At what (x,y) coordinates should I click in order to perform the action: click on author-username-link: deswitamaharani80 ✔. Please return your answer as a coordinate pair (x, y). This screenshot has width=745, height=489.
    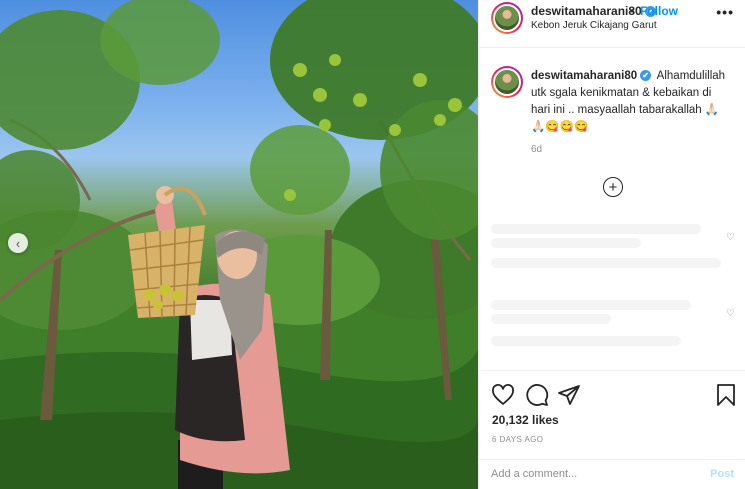
    Looking at the image, I should click on (593, 11).